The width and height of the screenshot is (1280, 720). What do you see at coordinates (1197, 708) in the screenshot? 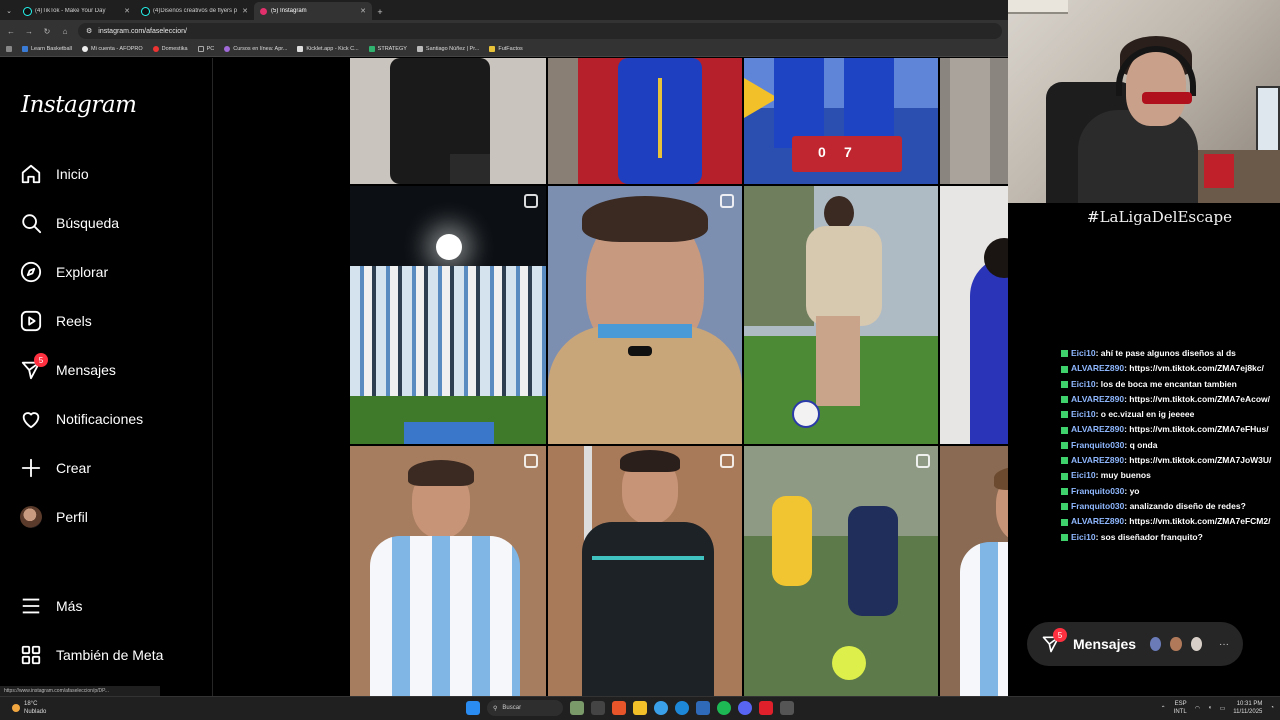
I see `wifi-icon: ◠` at bounding box center [1197, 708].